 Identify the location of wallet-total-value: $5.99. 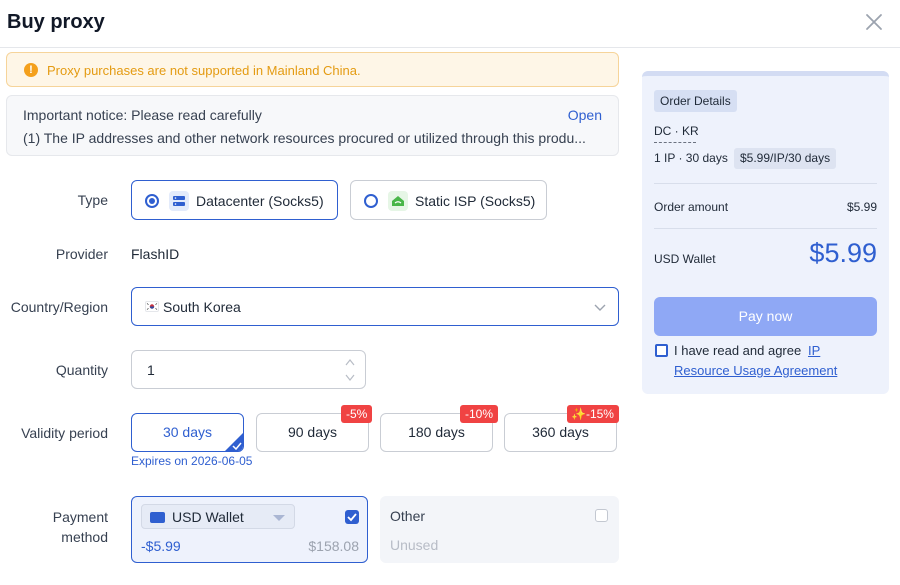
(843, 253).